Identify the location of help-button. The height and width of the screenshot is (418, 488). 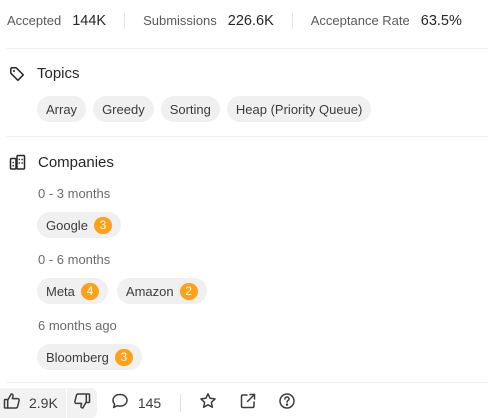
(287, 403).